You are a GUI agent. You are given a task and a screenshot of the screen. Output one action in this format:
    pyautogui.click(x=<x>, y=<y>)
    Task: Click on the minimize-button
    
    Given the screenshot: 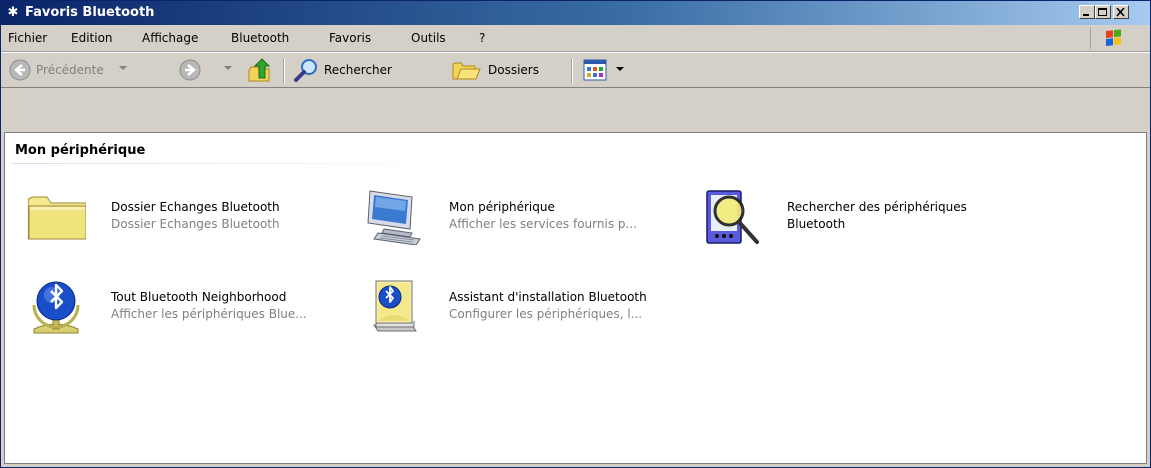 What is the action you would take?
    pyautogui.click(x=1087, y=12)
    